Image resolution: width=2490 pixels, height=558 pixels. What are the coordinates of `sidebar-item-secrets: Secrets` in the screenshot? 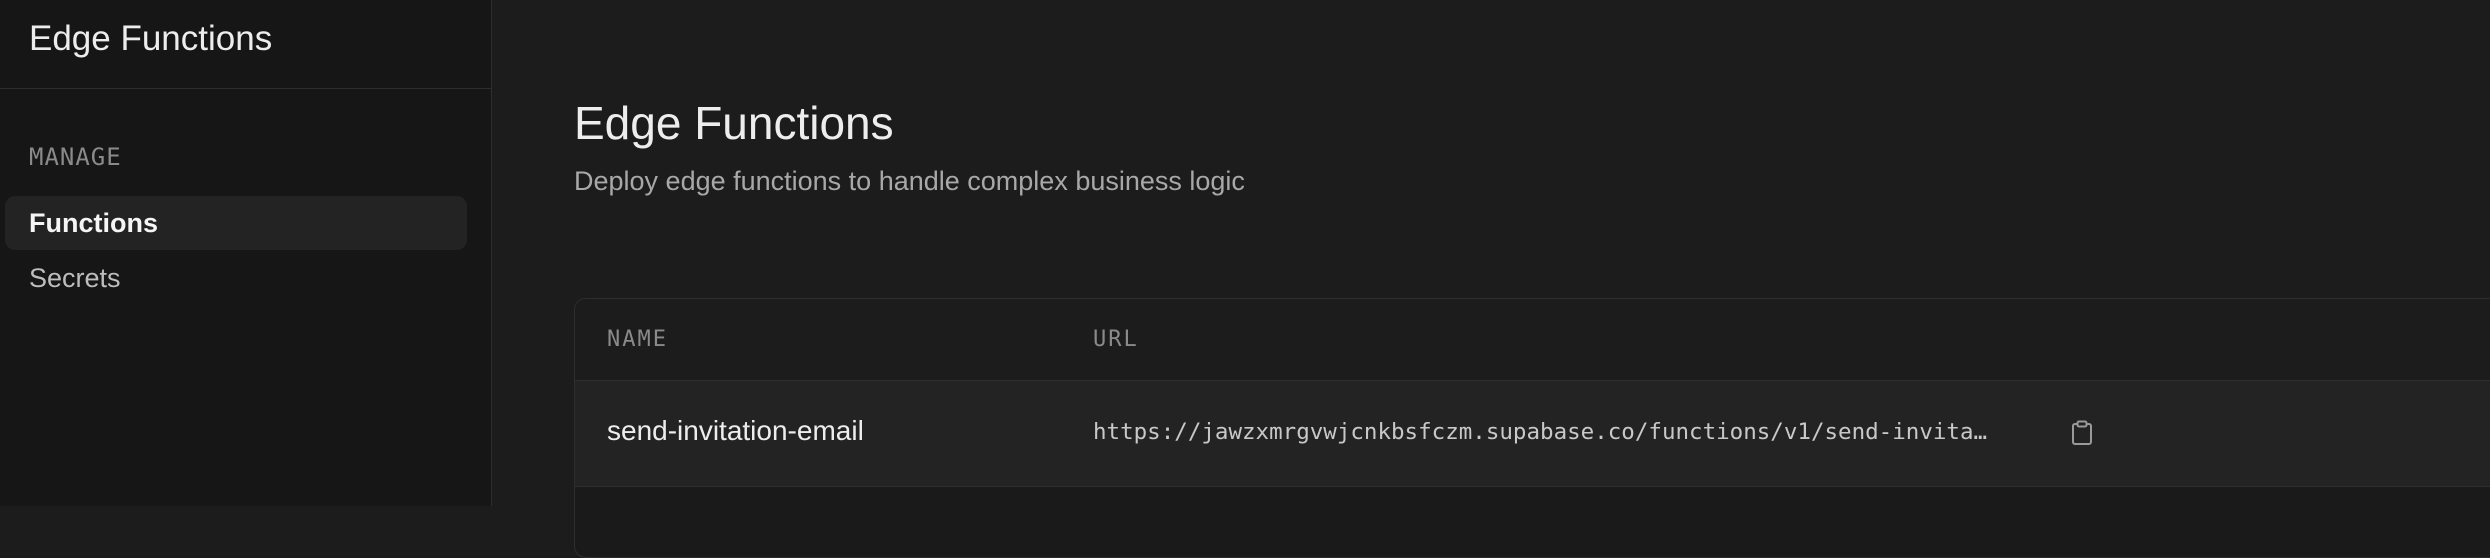 It's located at (236, 278).